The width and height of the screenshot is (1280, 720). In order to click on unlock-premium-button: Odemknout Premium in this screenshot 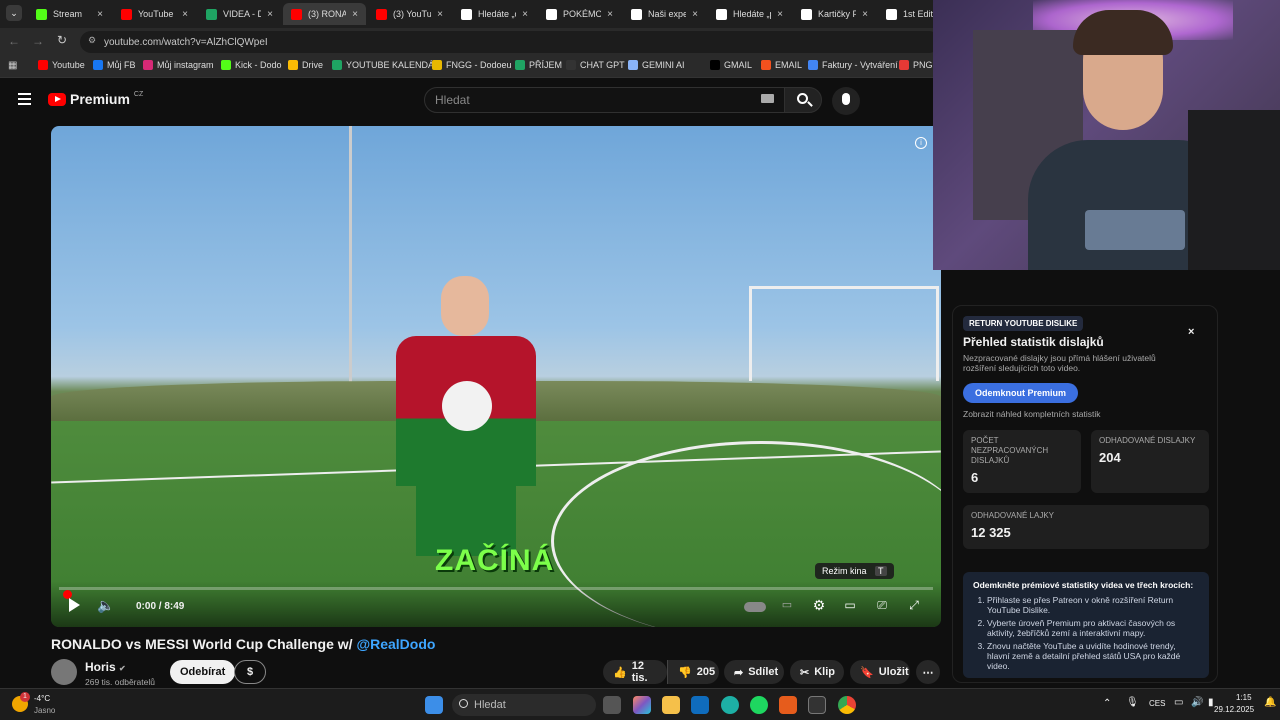, I will do `click(1021, 393)`.